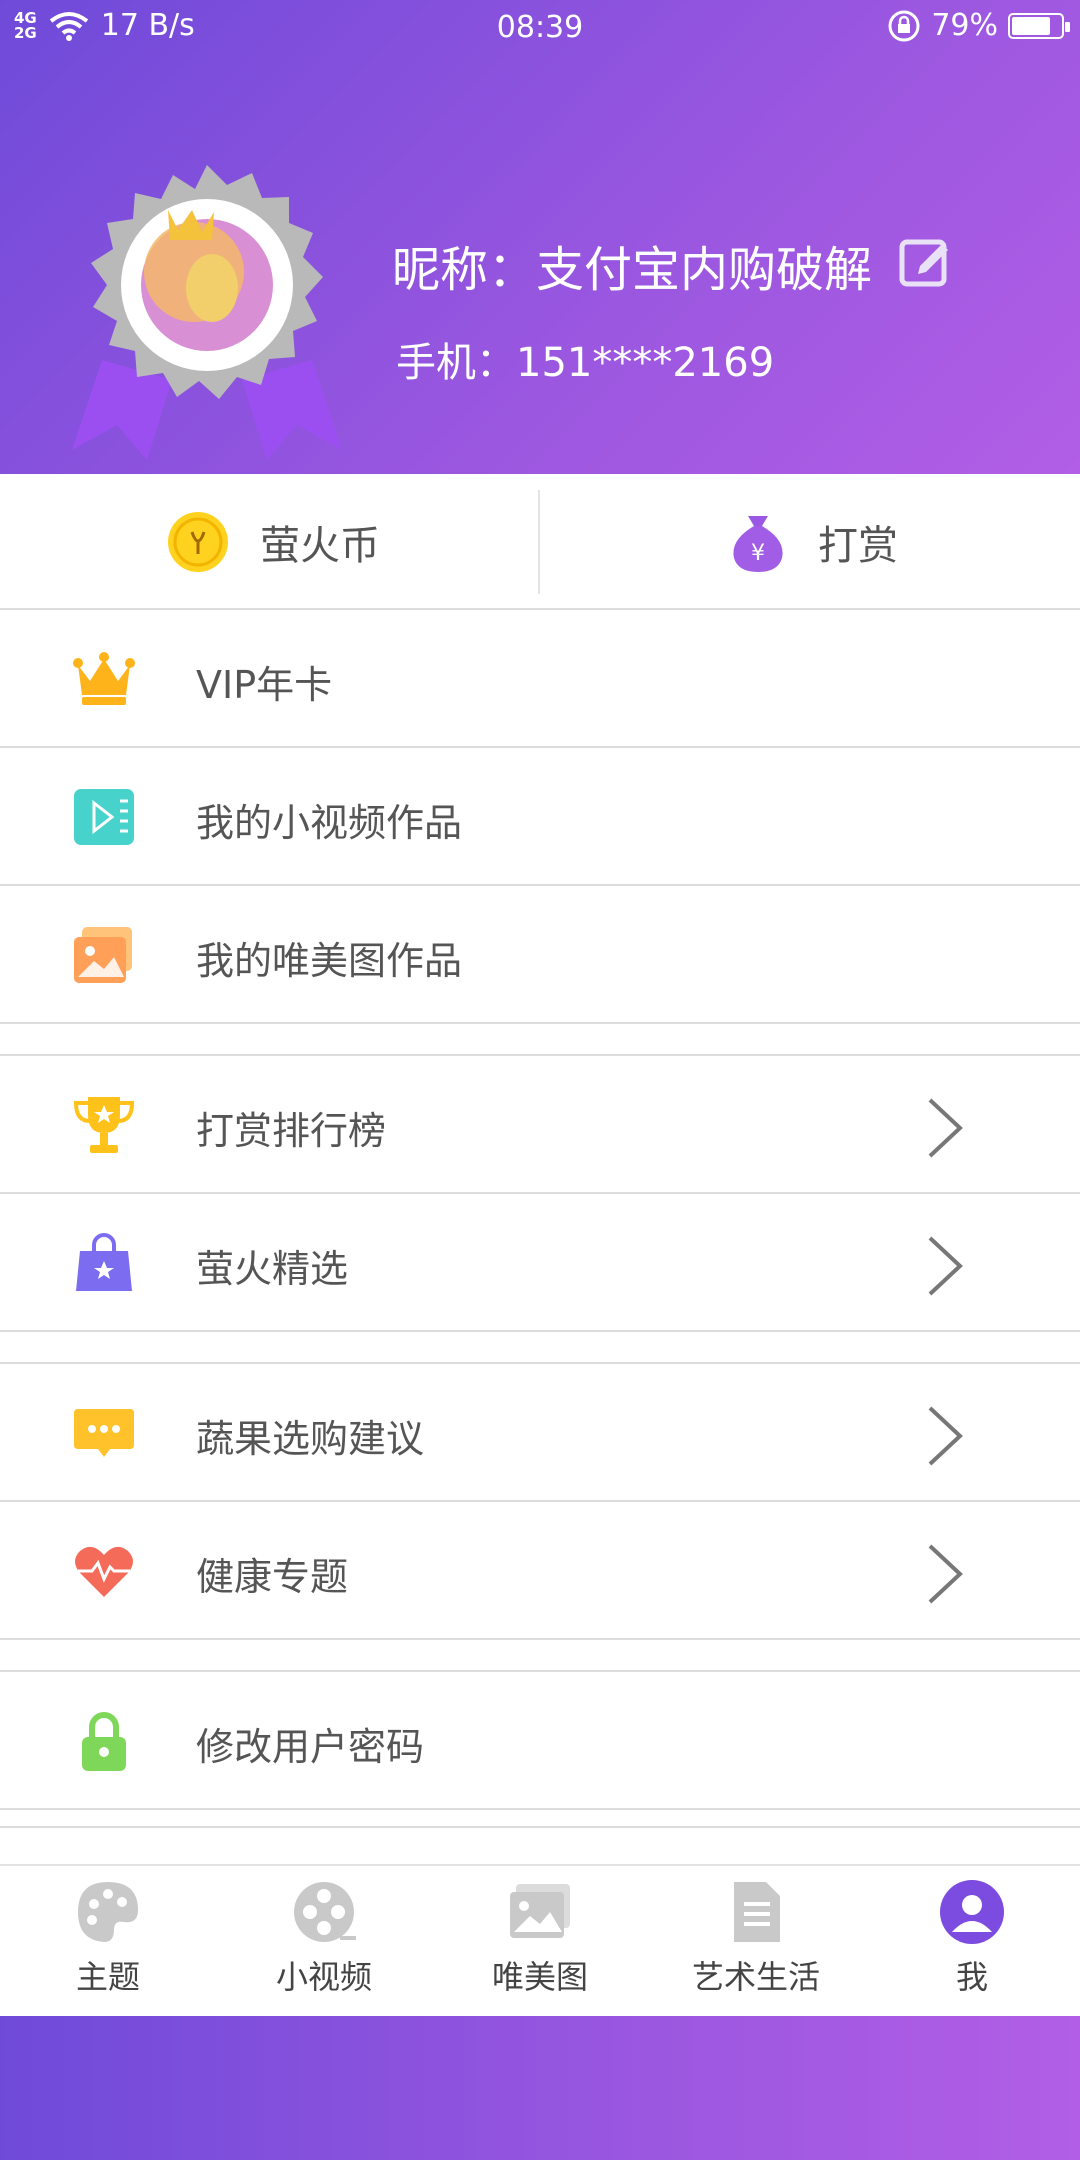 The width and height of the screenshot is (1080, 2160). I want to click on tab-label-short-video: 小视频, so click(323, 1977).